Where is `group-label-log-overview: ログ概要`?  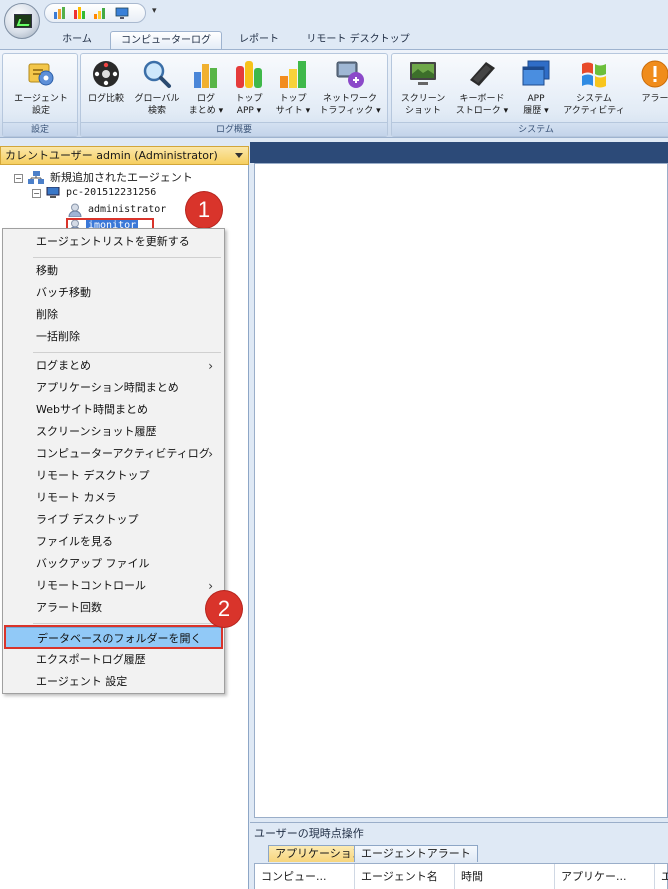
group-label-log-overview: ログ概要 is located at coordinates (234, 129).